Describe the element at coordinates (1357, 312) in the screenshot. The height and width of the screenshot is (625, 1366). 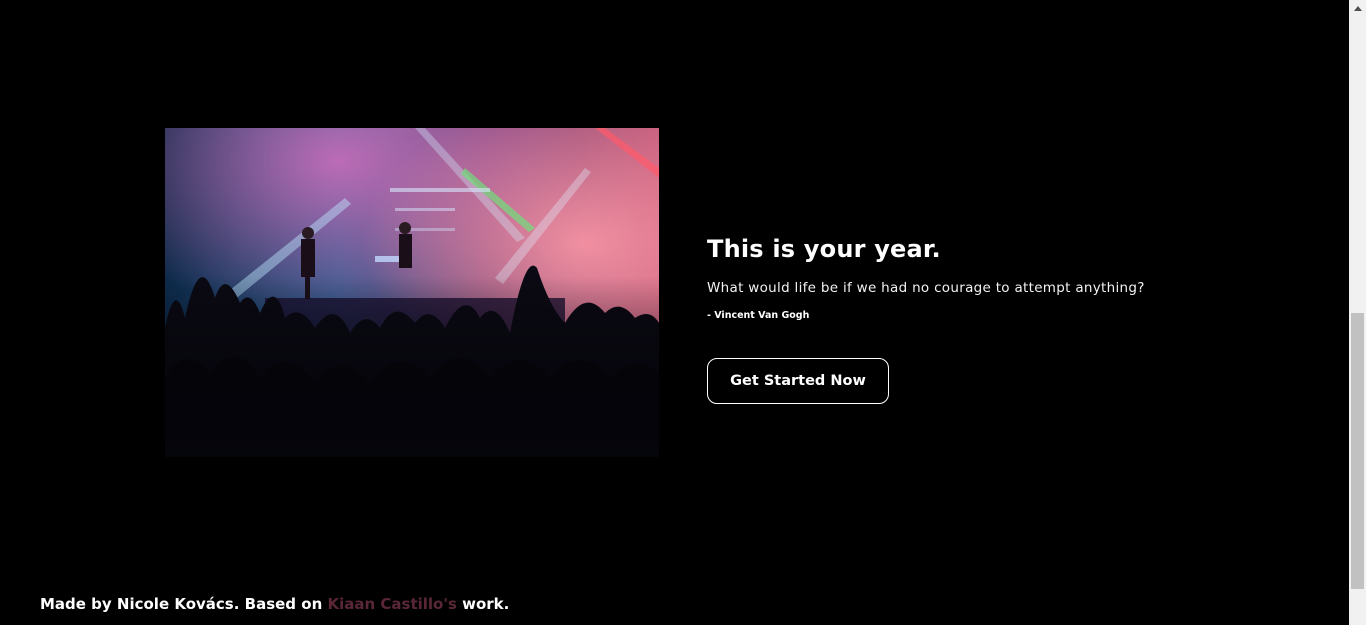
I see `vertical-scrollbar` at that location.